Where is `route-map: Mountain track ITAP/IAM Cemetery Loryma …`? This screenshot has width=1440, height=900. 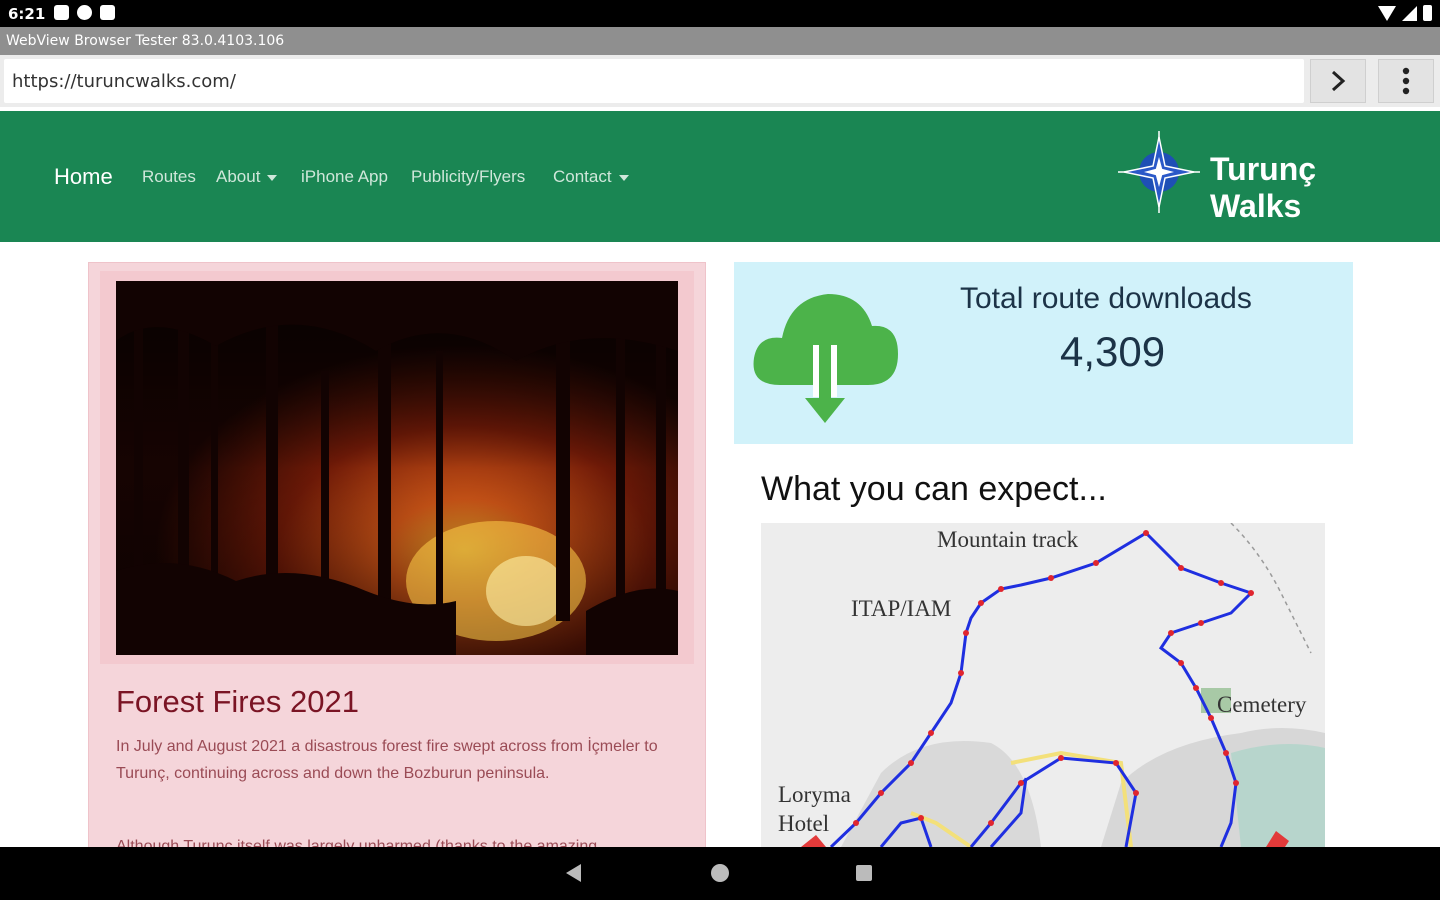 route-map: Mountain track ITAP/IAM Cemetery Loryma … is located at coordinates (1043, 685).